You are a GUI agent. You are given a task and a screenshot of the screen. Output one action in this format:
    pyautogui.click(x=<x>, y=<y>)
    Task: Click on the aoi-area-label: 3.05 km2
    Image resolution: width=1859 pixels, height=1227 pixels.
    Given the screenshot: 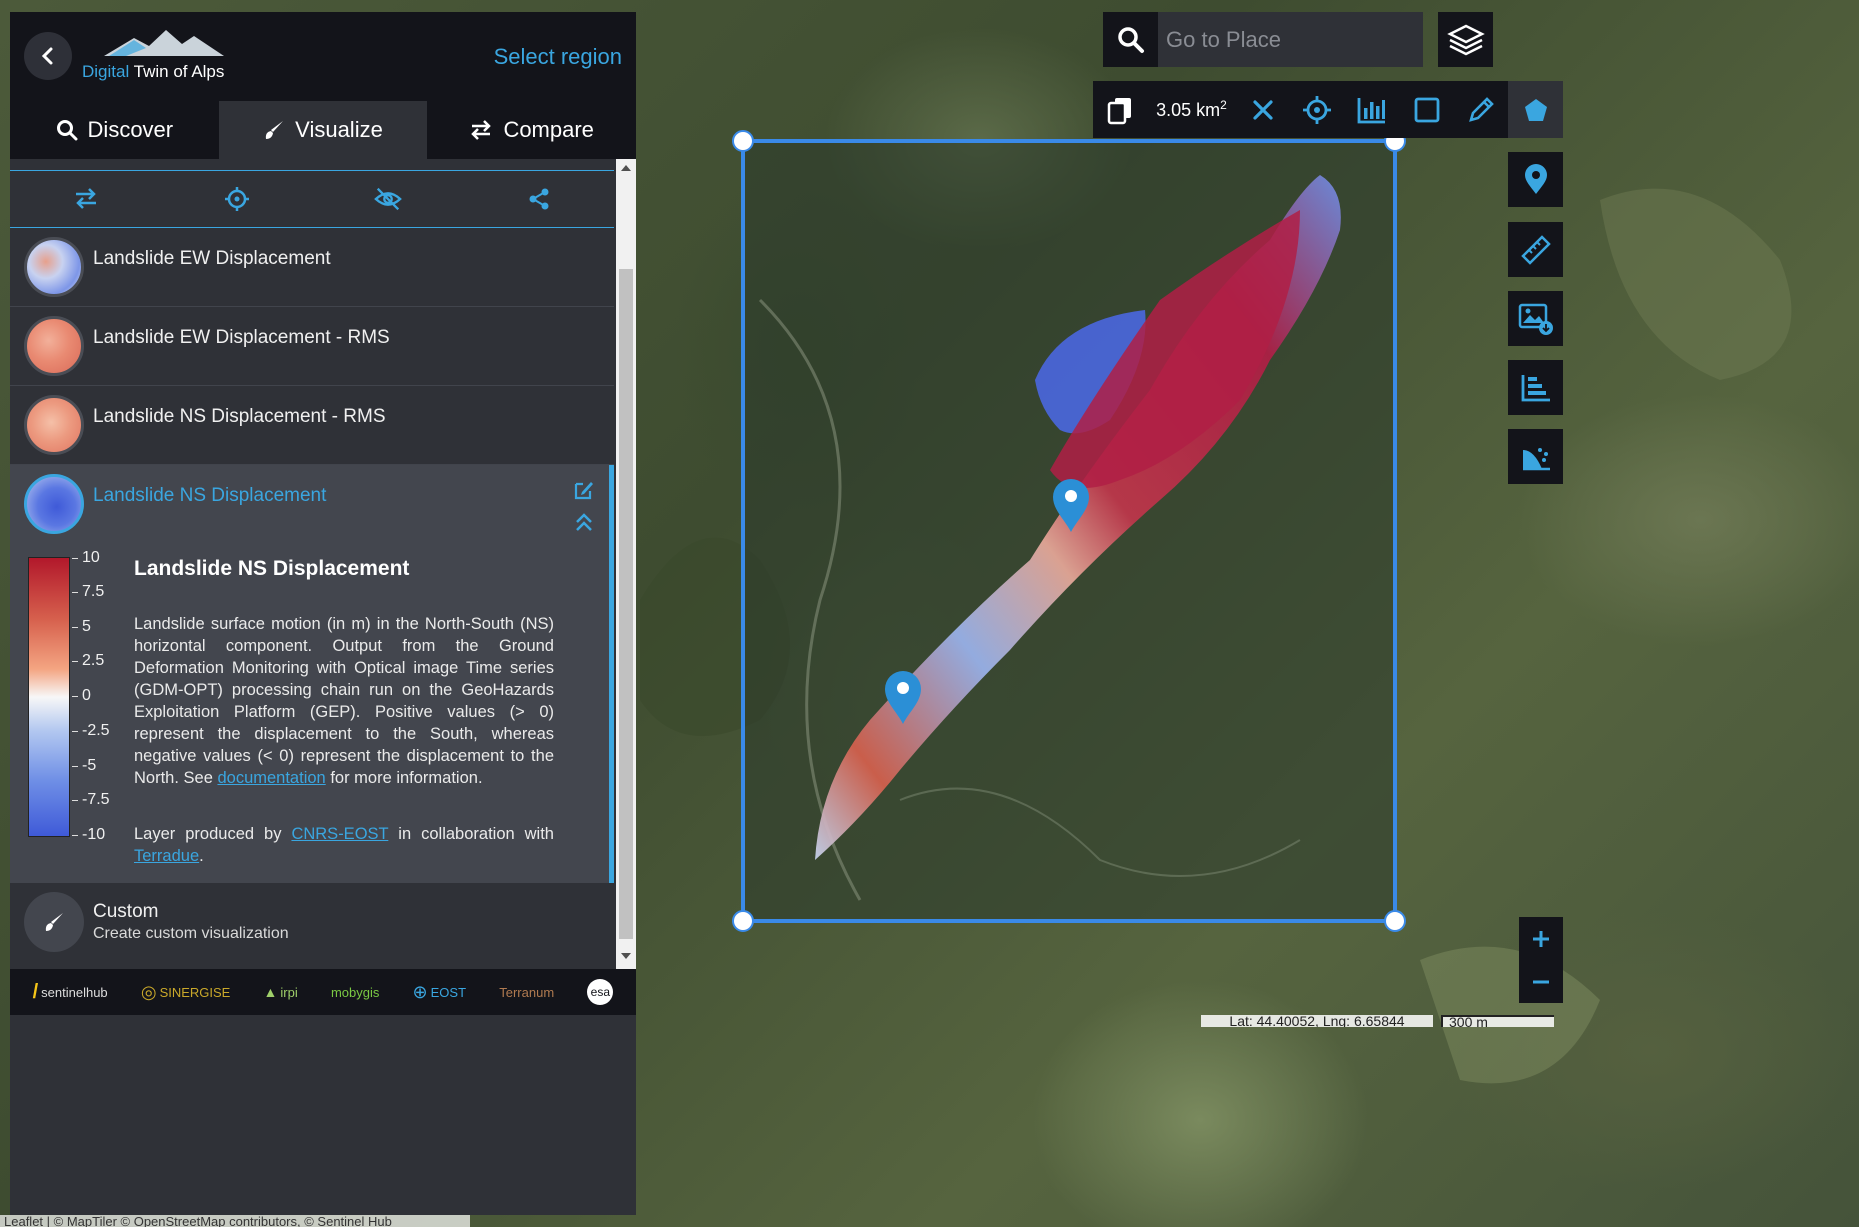 What is the action you would take?
    pyautogui.click(x=1191, y=109)
    